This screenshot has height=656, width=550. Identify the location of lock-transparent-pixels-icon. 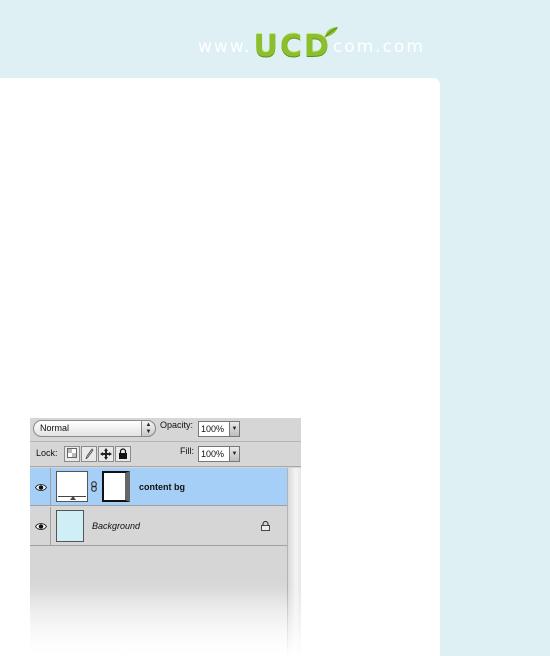
(72, 454).